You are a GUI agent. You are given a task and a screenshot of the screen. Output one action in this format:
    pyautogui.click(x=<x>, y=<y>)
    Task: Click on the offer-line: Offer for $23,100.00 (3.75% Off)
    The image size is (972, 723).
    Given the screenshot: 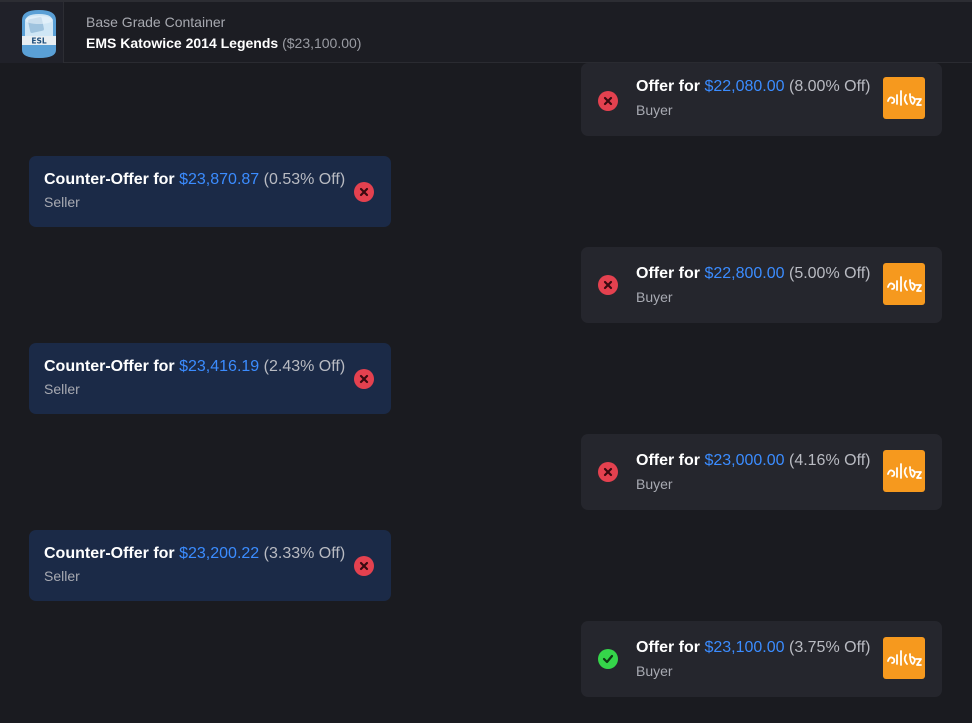 What is the action you would take?
    pyautogui.click(x=753, y=648)
    